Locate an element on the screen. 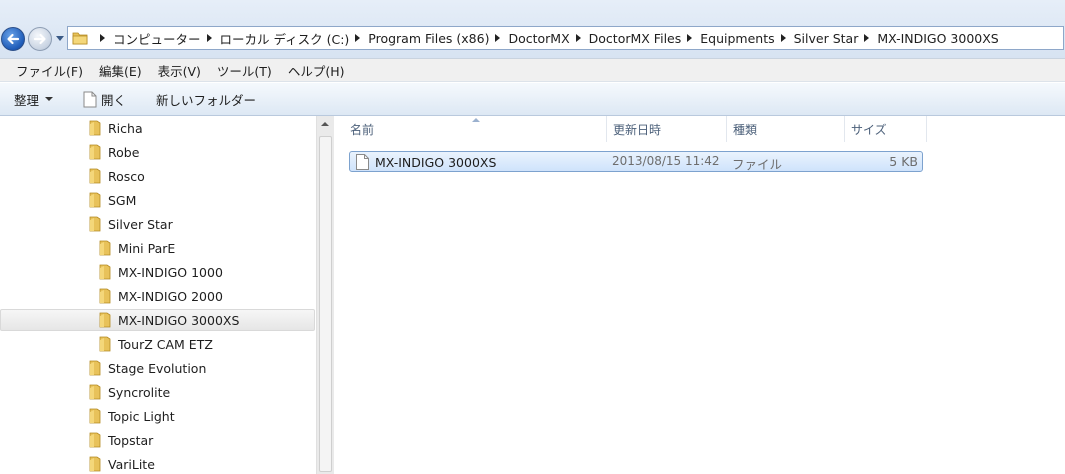 The width and height of the screenshot is (1065, 474). tree-item: Robe is located at coordinates (113, 152).